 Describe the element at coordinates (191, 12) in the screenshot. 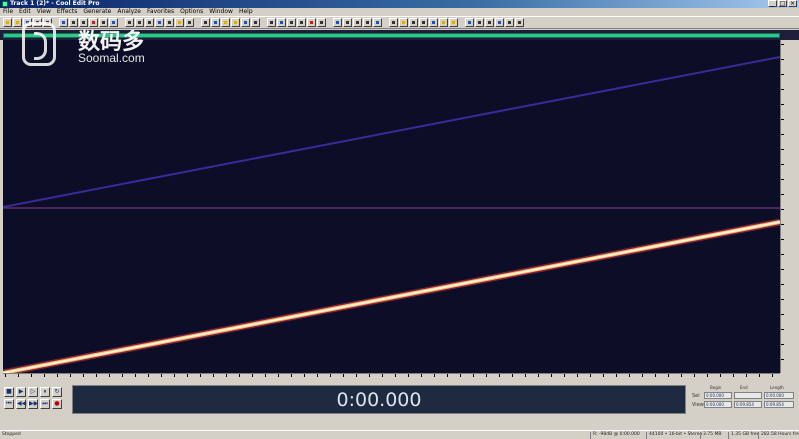

I see `menu-options: Options` at that location.